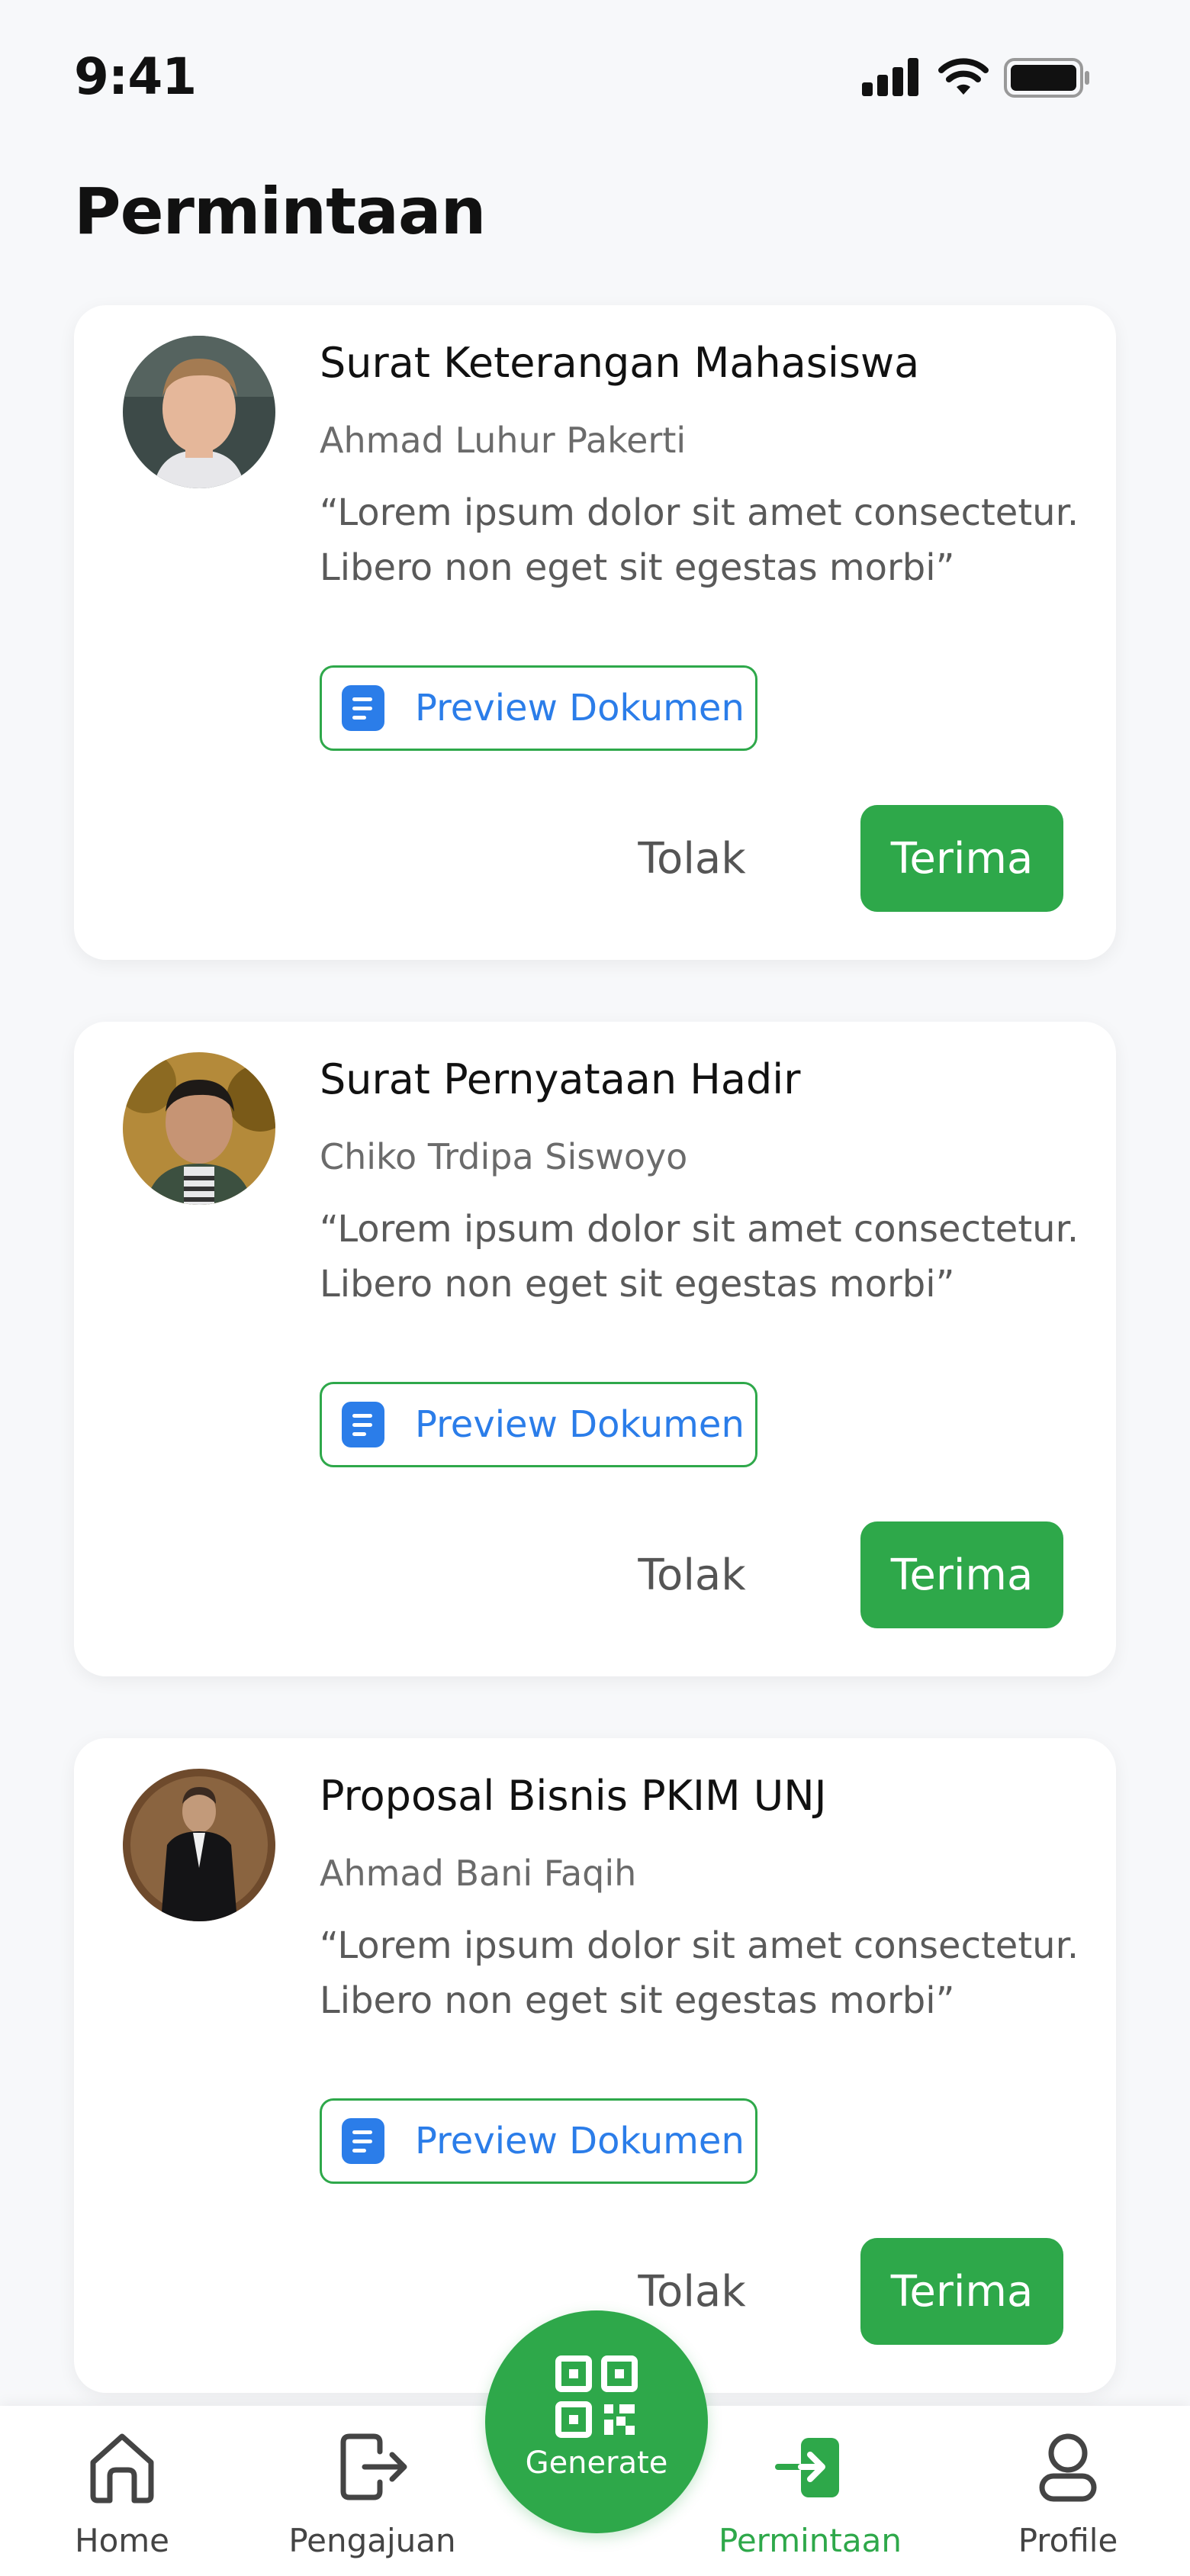  I want to click on nav-item-permintaan: Permintaan, so click(810, 2494).